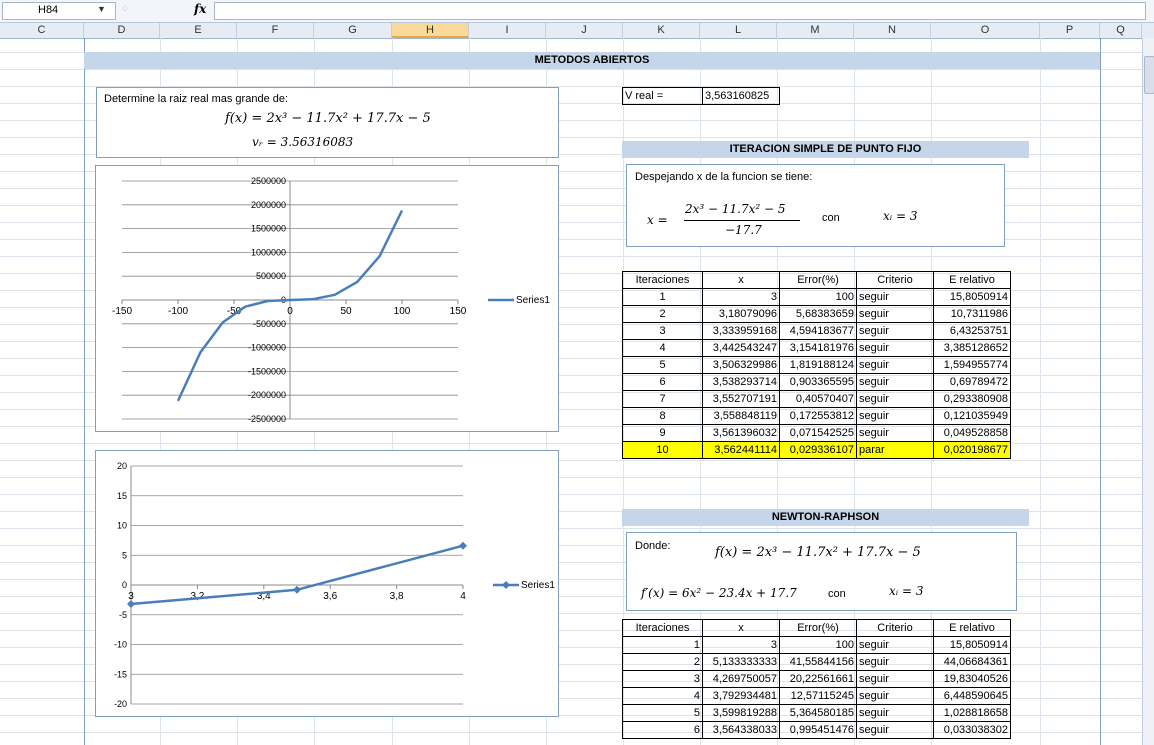 Image resolution: width=1154 pixels, height=745 pixels. What do you see at coordinates (738, 30) in the screenshot?
I see `column-header-l: L` at bounding box center [738, 30].